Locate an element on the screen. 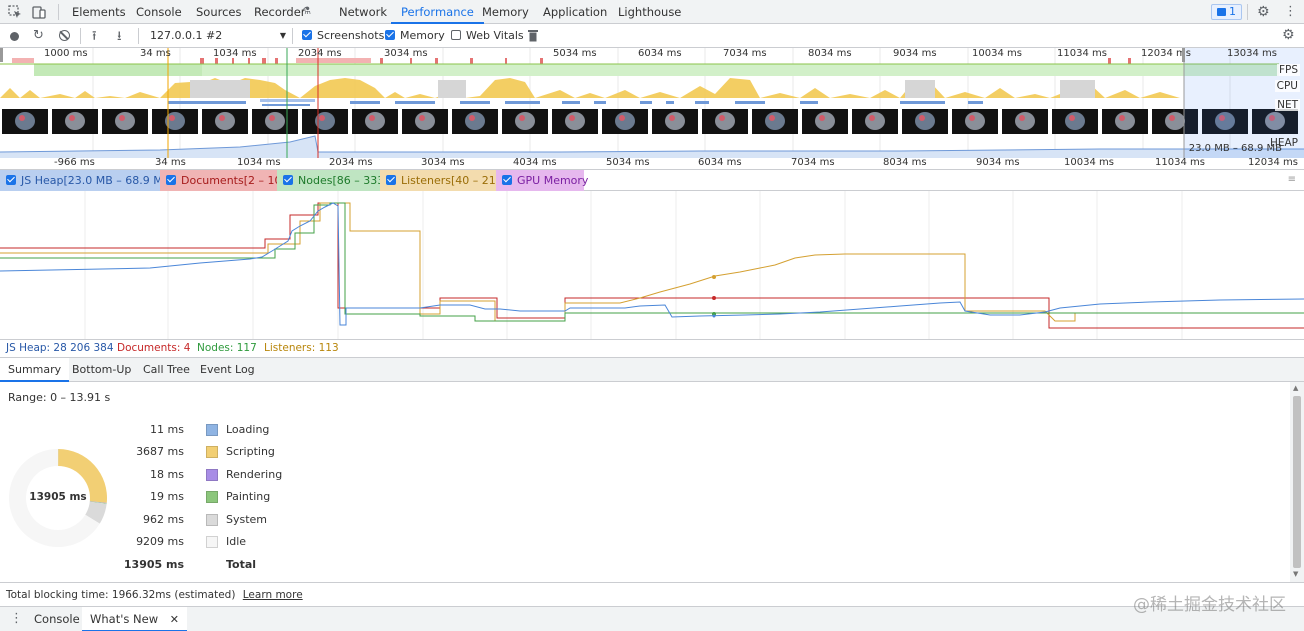 This screenshot has width=1304, height=631. ruler-tick: 11034 ms is located at coordinates (1180, 162).